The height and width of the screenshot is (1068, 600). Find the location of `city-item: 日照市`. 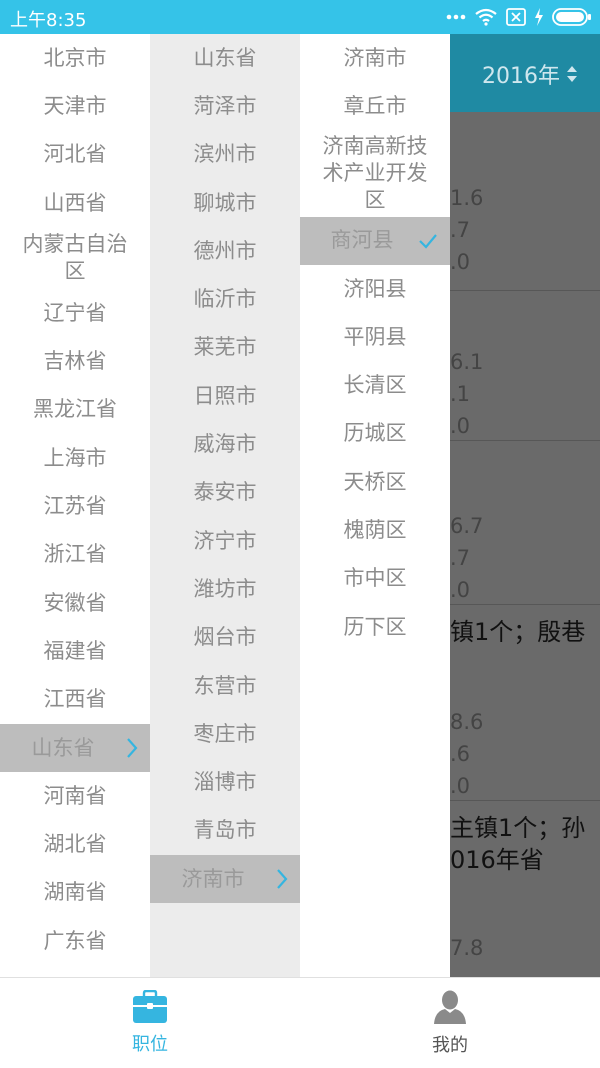

city-item: 日照市 is located at coordinates (225, 396).